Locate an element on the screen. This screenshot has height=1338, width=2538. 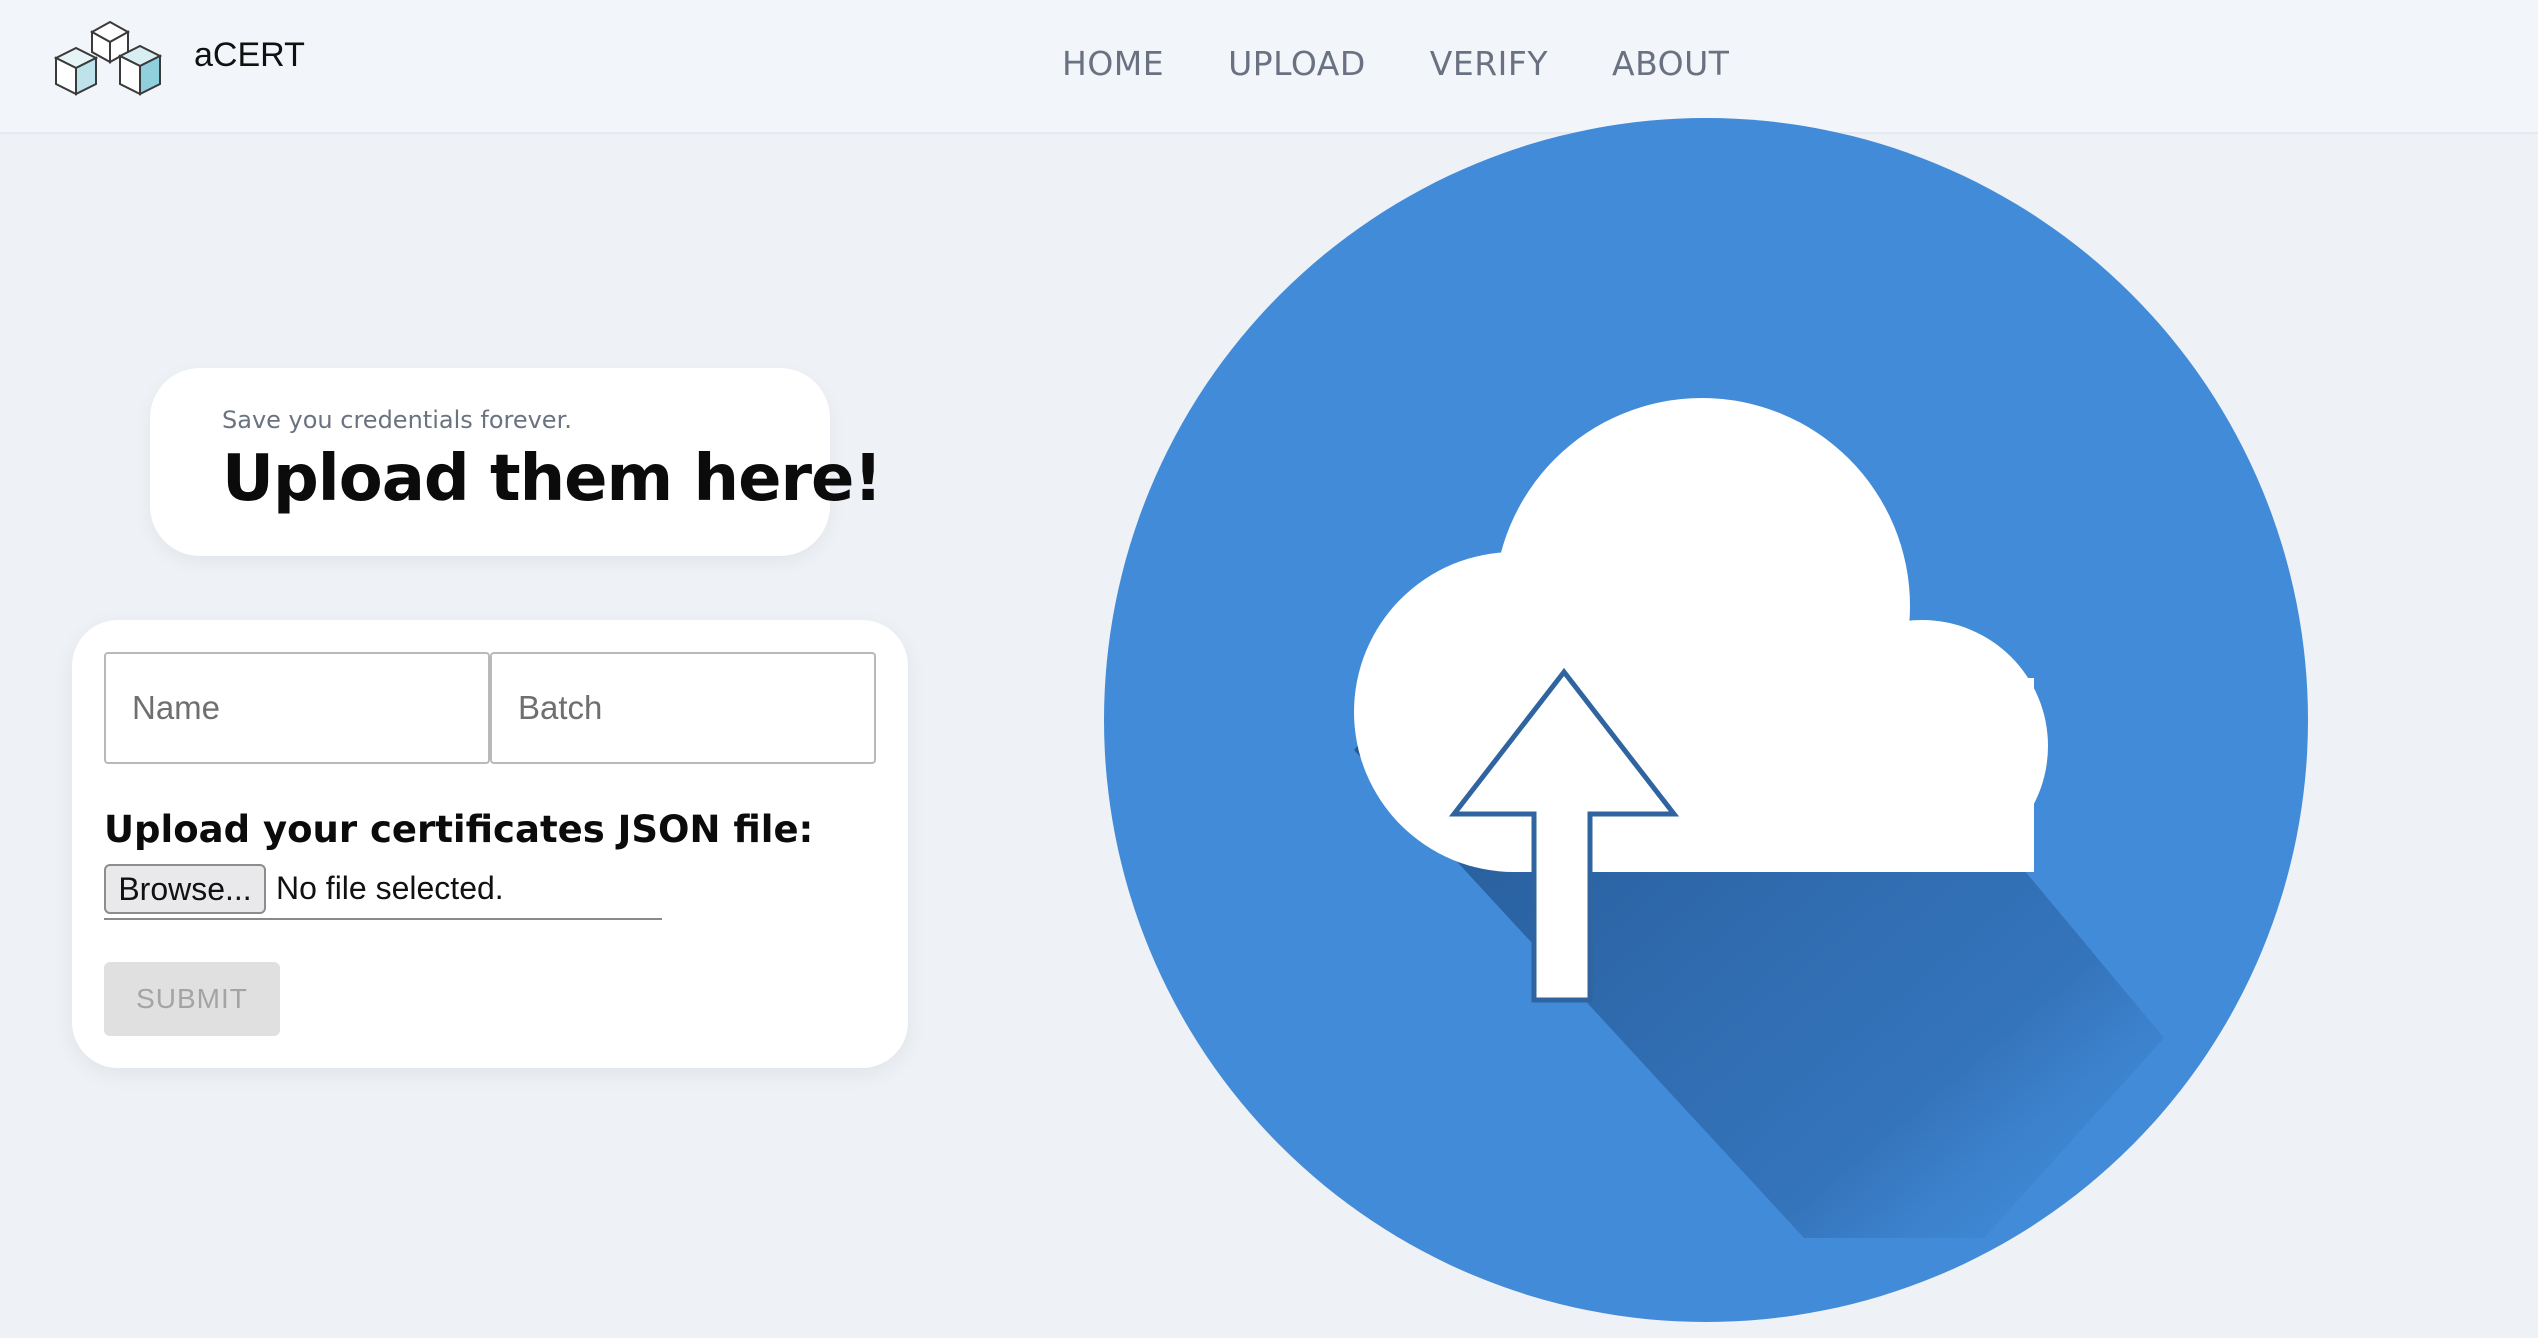
file-picker: Browse... No file selected. is located at coordinates (383, 892).